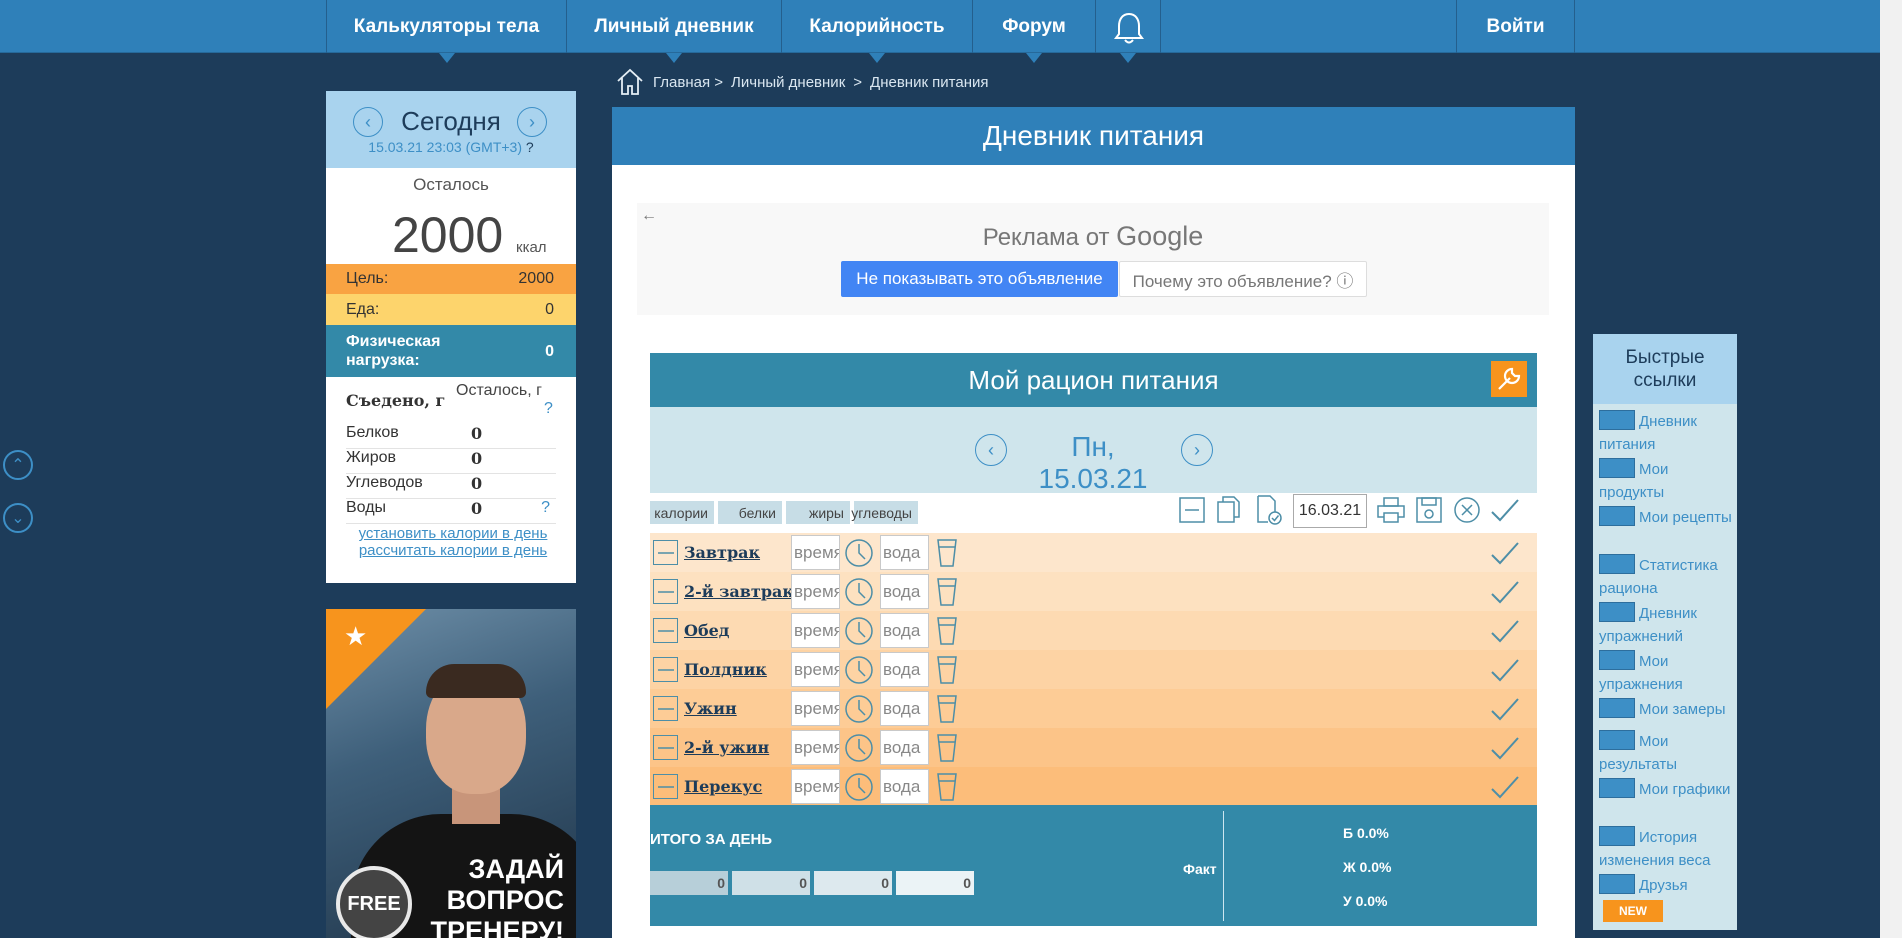 The image size is (1902, 938). I want to click on quick-link: Мои продукты, so click(1666, 481).